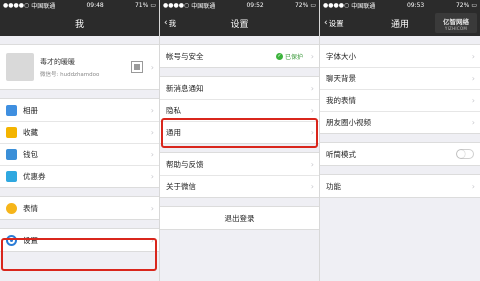 Image resolution: width=480 pixels, height=281 pixels. I want to click on back-button: ‹ 设置, so click(334, 23).